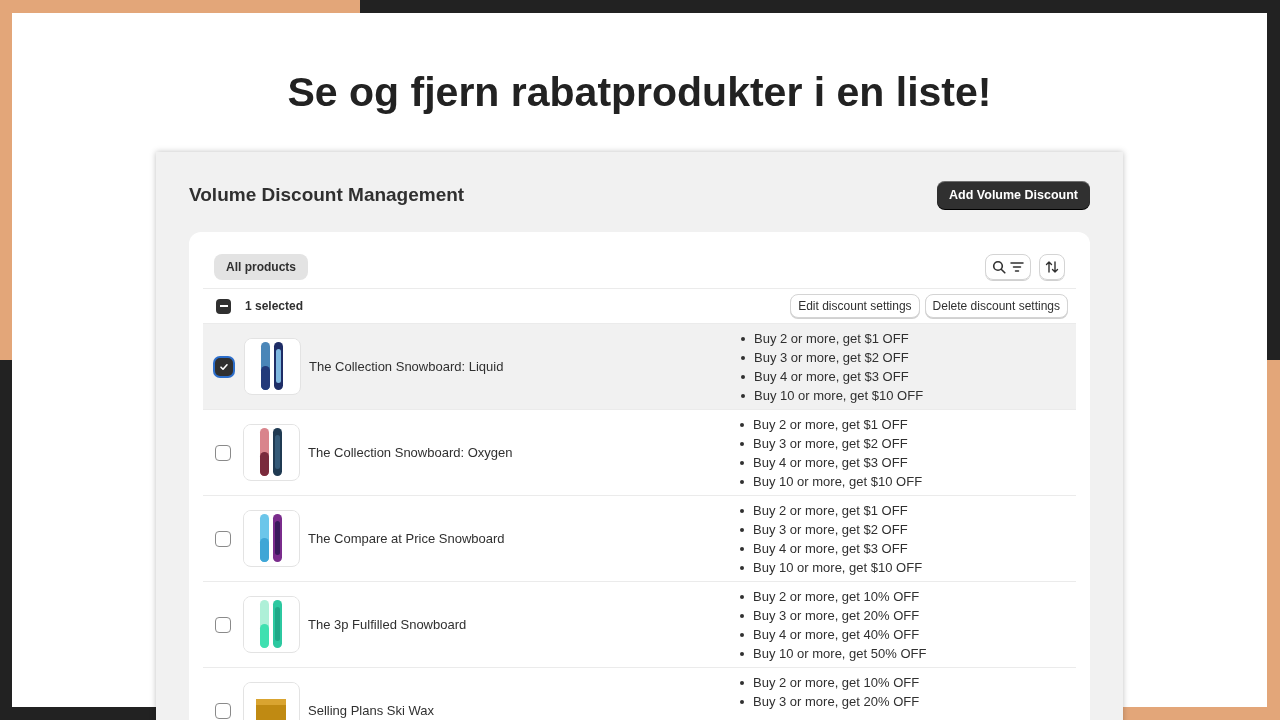 Image resolution: width=1280 pixels, height=720 pixels. I want to click on search-filter-button, so click(1008, 267).